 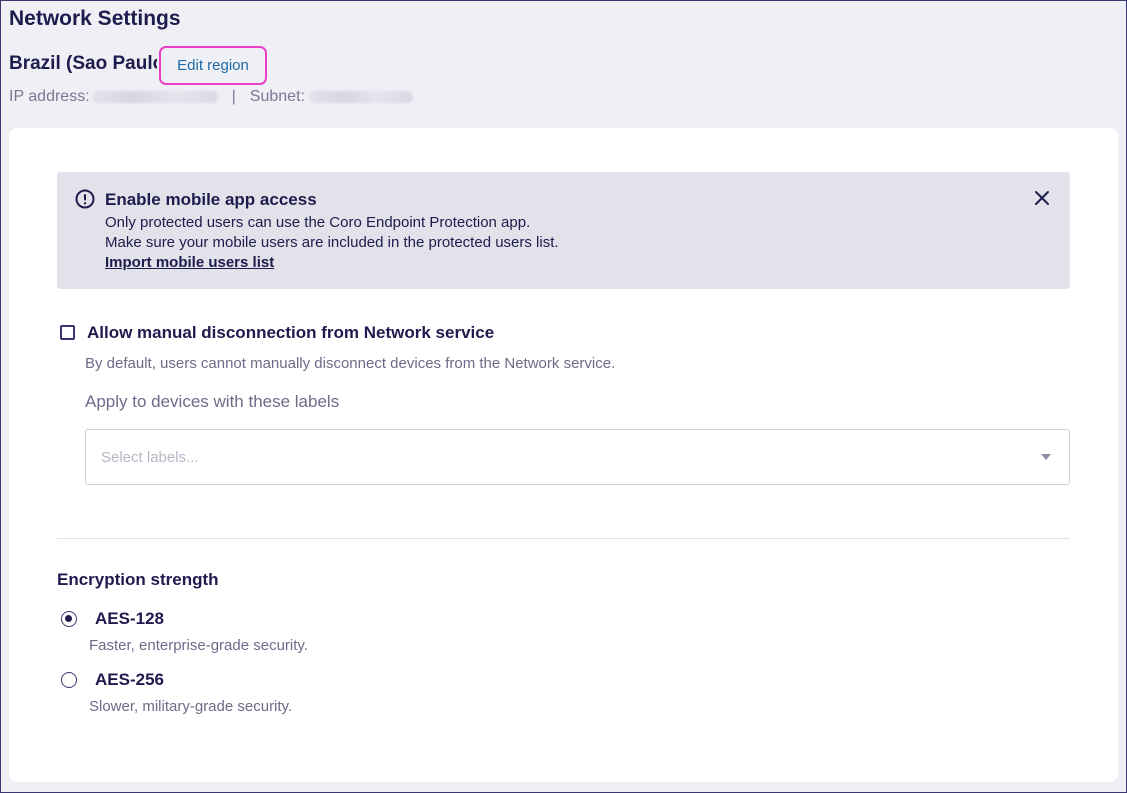 What do you see at coordinates (211, 199) in the screenshot?
I see `banner-title: Enable mobile app access` at bounding box center [211, 199].